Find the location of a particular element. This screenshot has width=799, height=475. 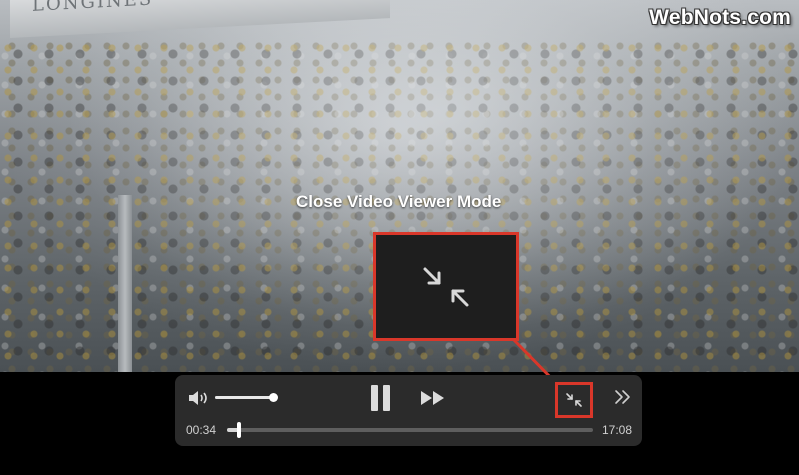

stadium-pole is located at coordinates (125, 283).